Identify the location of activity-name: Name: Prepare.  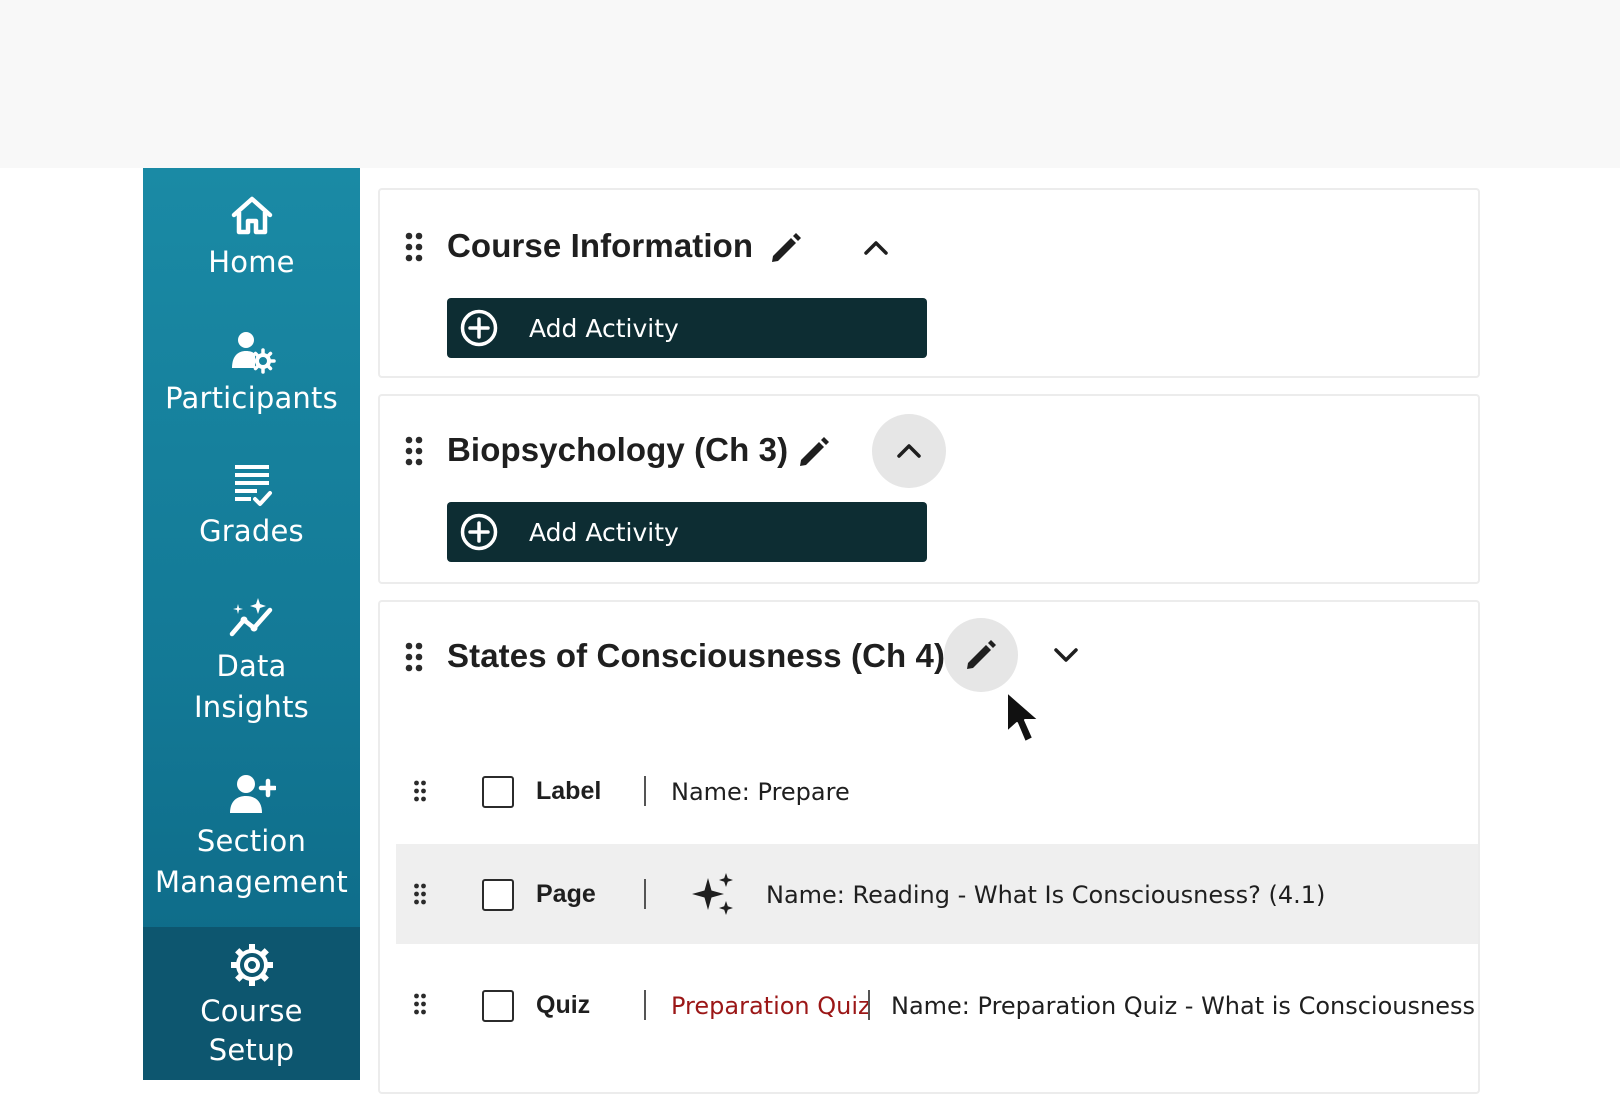
(760, 792).